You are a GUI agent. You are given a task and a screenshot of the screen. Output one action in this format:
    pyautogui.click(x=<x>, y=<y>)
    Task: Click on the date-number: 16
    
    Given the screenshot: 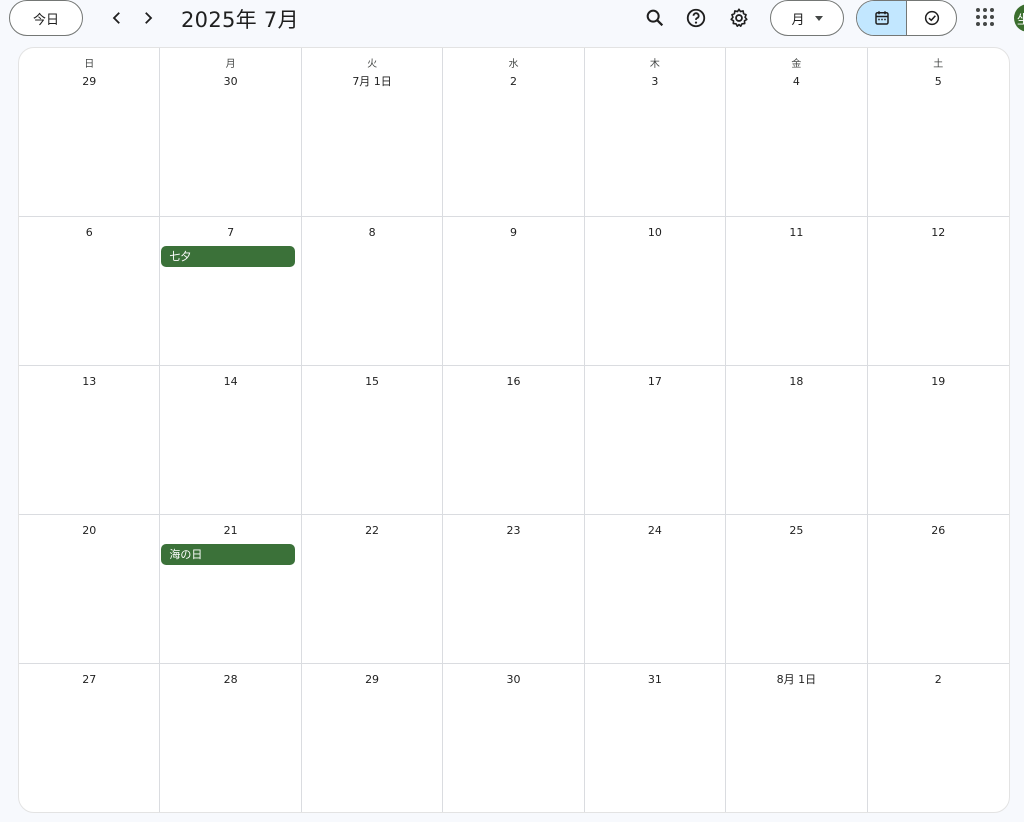 What is the action you would take?
    pyautogui.click(x=513, y=382)
    